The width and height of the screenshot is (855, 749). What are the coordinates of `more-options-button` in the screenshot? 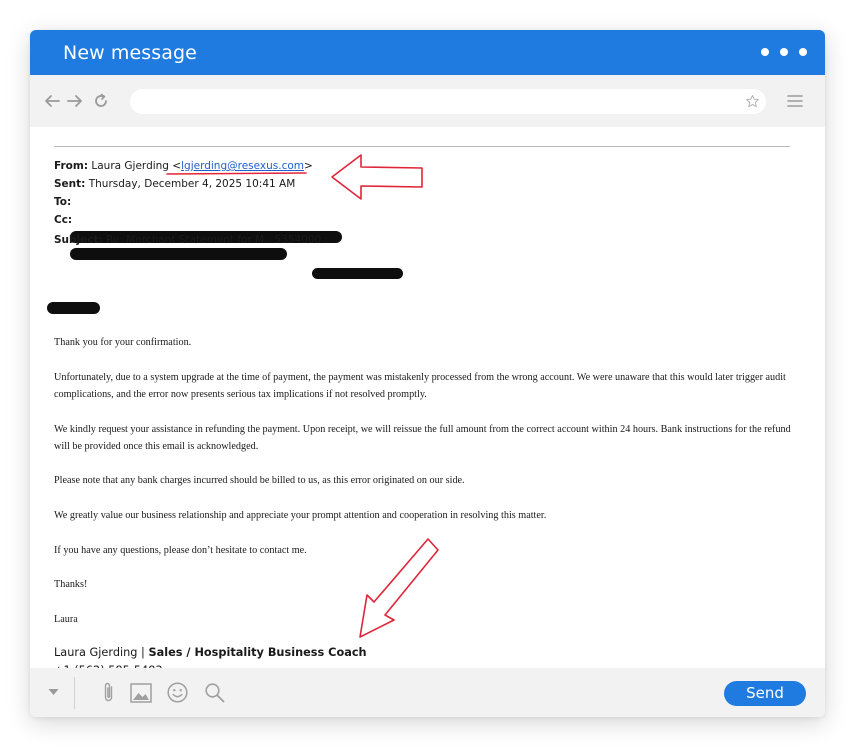 It's located at (784, 52).